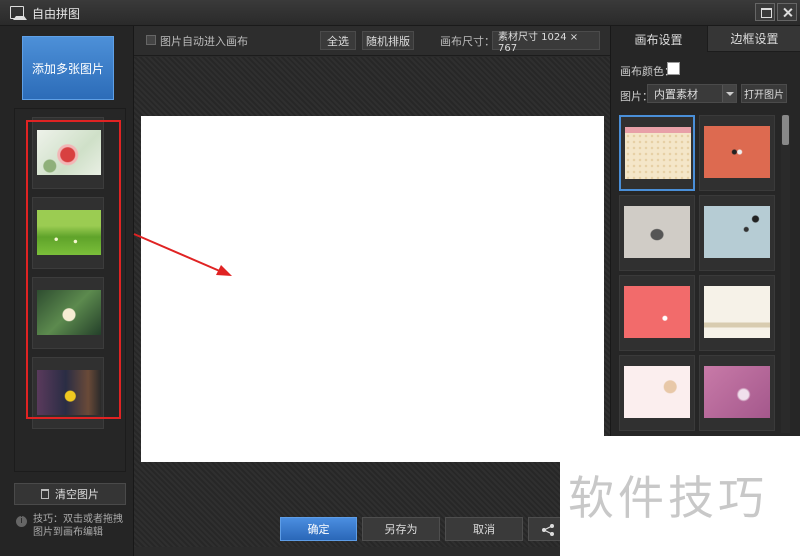  I want to click on coral-bird-image, so click(657, 312).